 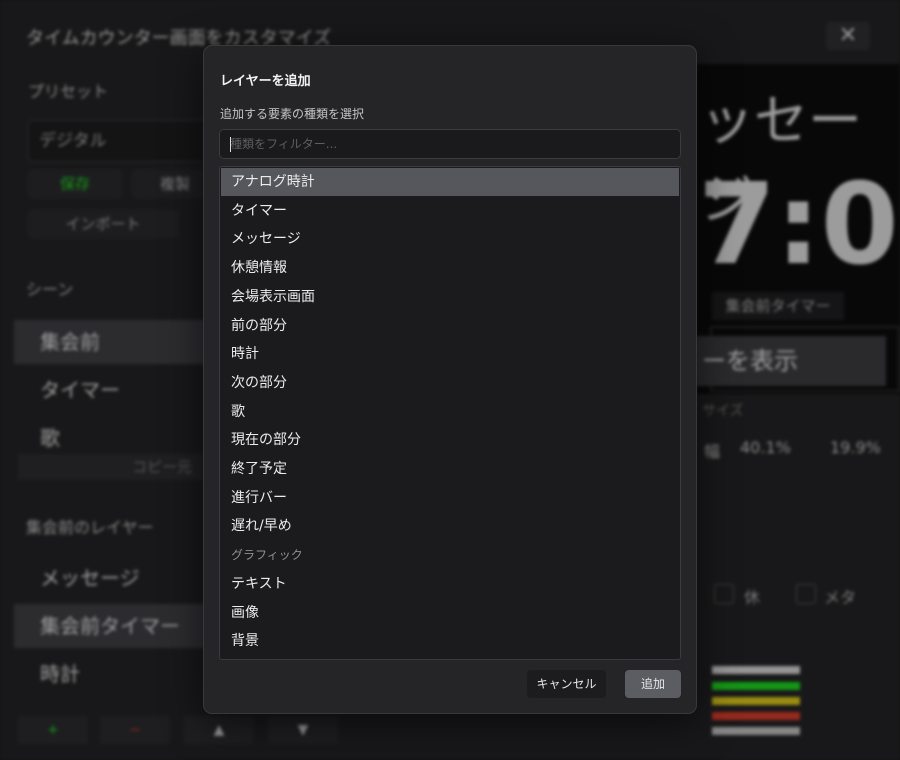 I want to click on list-option: 休憩情報, so click(x=450, y=268).